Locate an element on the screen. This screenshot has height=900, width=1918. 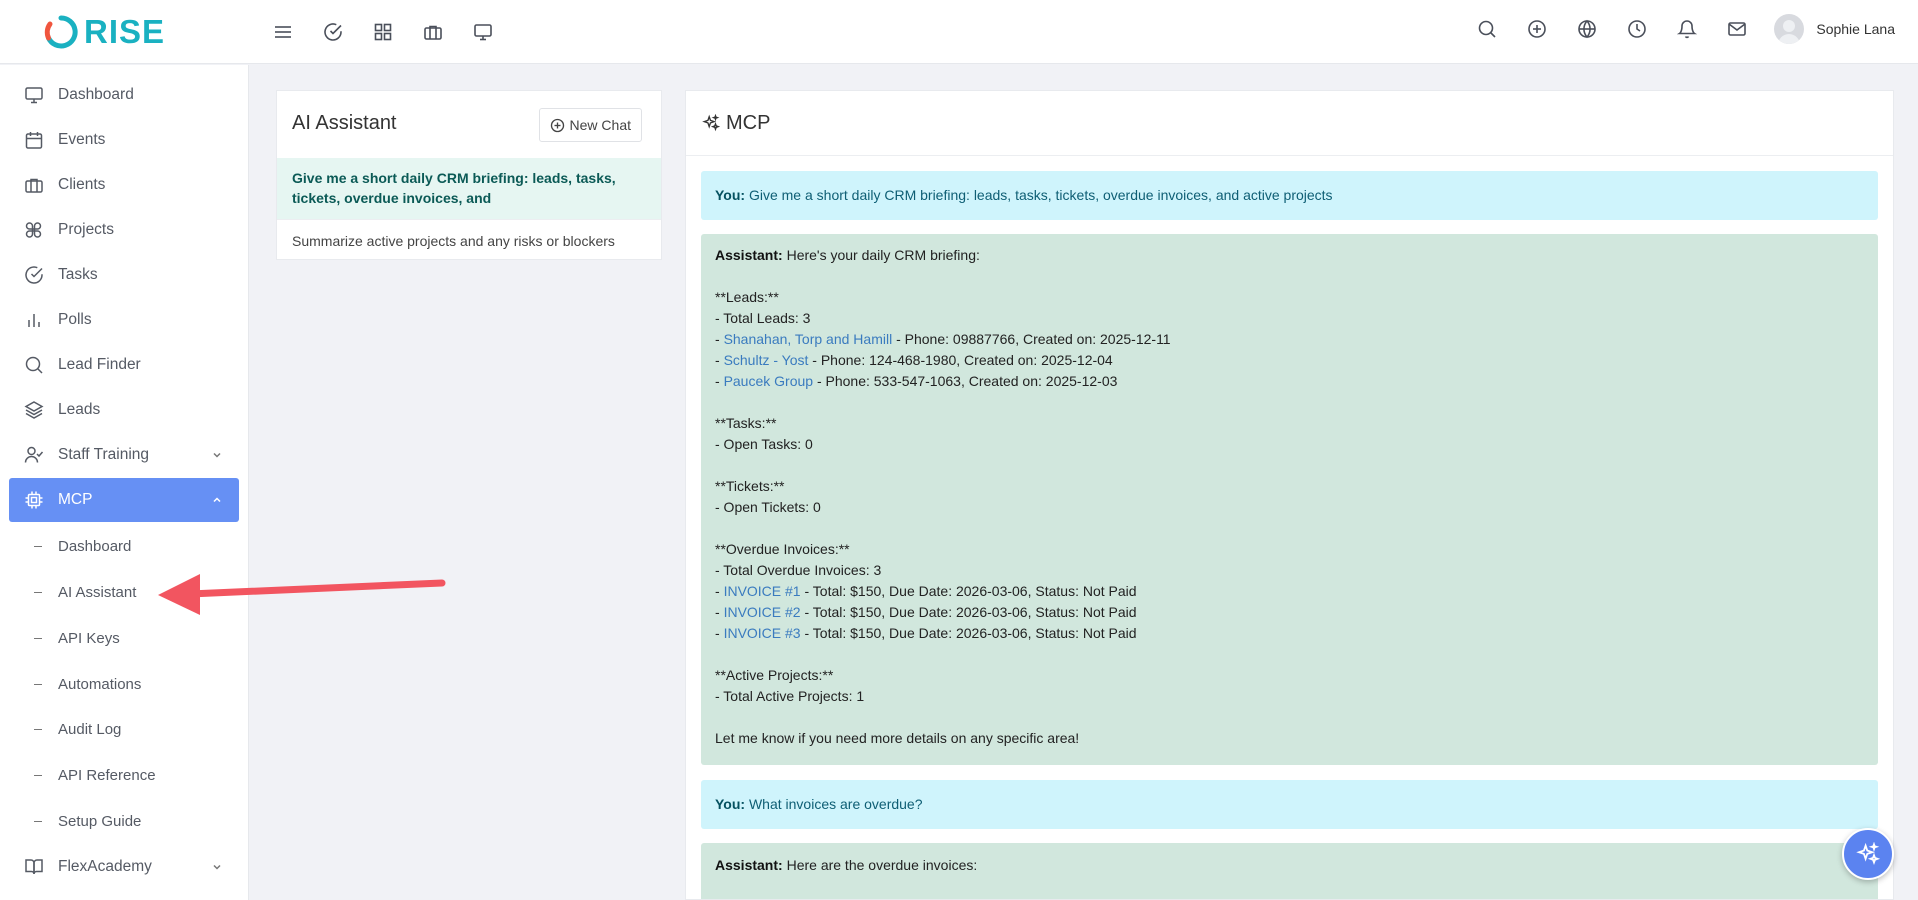
sidebar-item-staff-training: Staff Training is located at coordinates (124, 455).